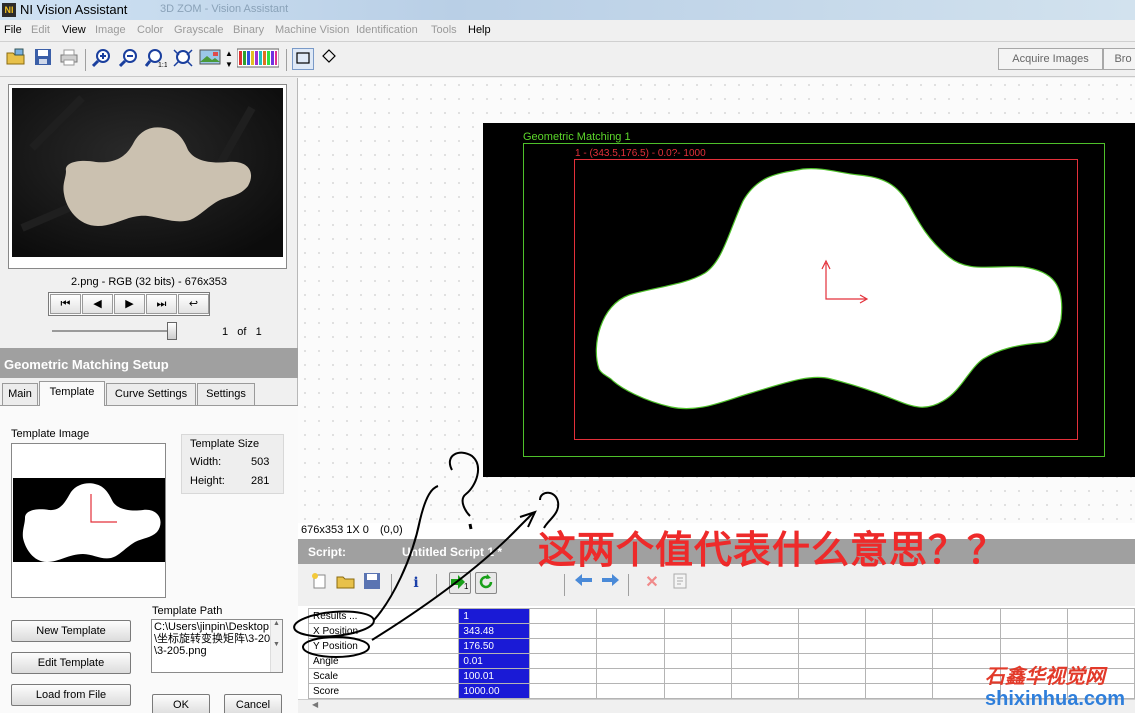 The image size is (1135, 713). What do you see at coordinates (71, 663) in the screenshot?
I see `edit-template-button: Edit Template` at bounding box center [71, 663].